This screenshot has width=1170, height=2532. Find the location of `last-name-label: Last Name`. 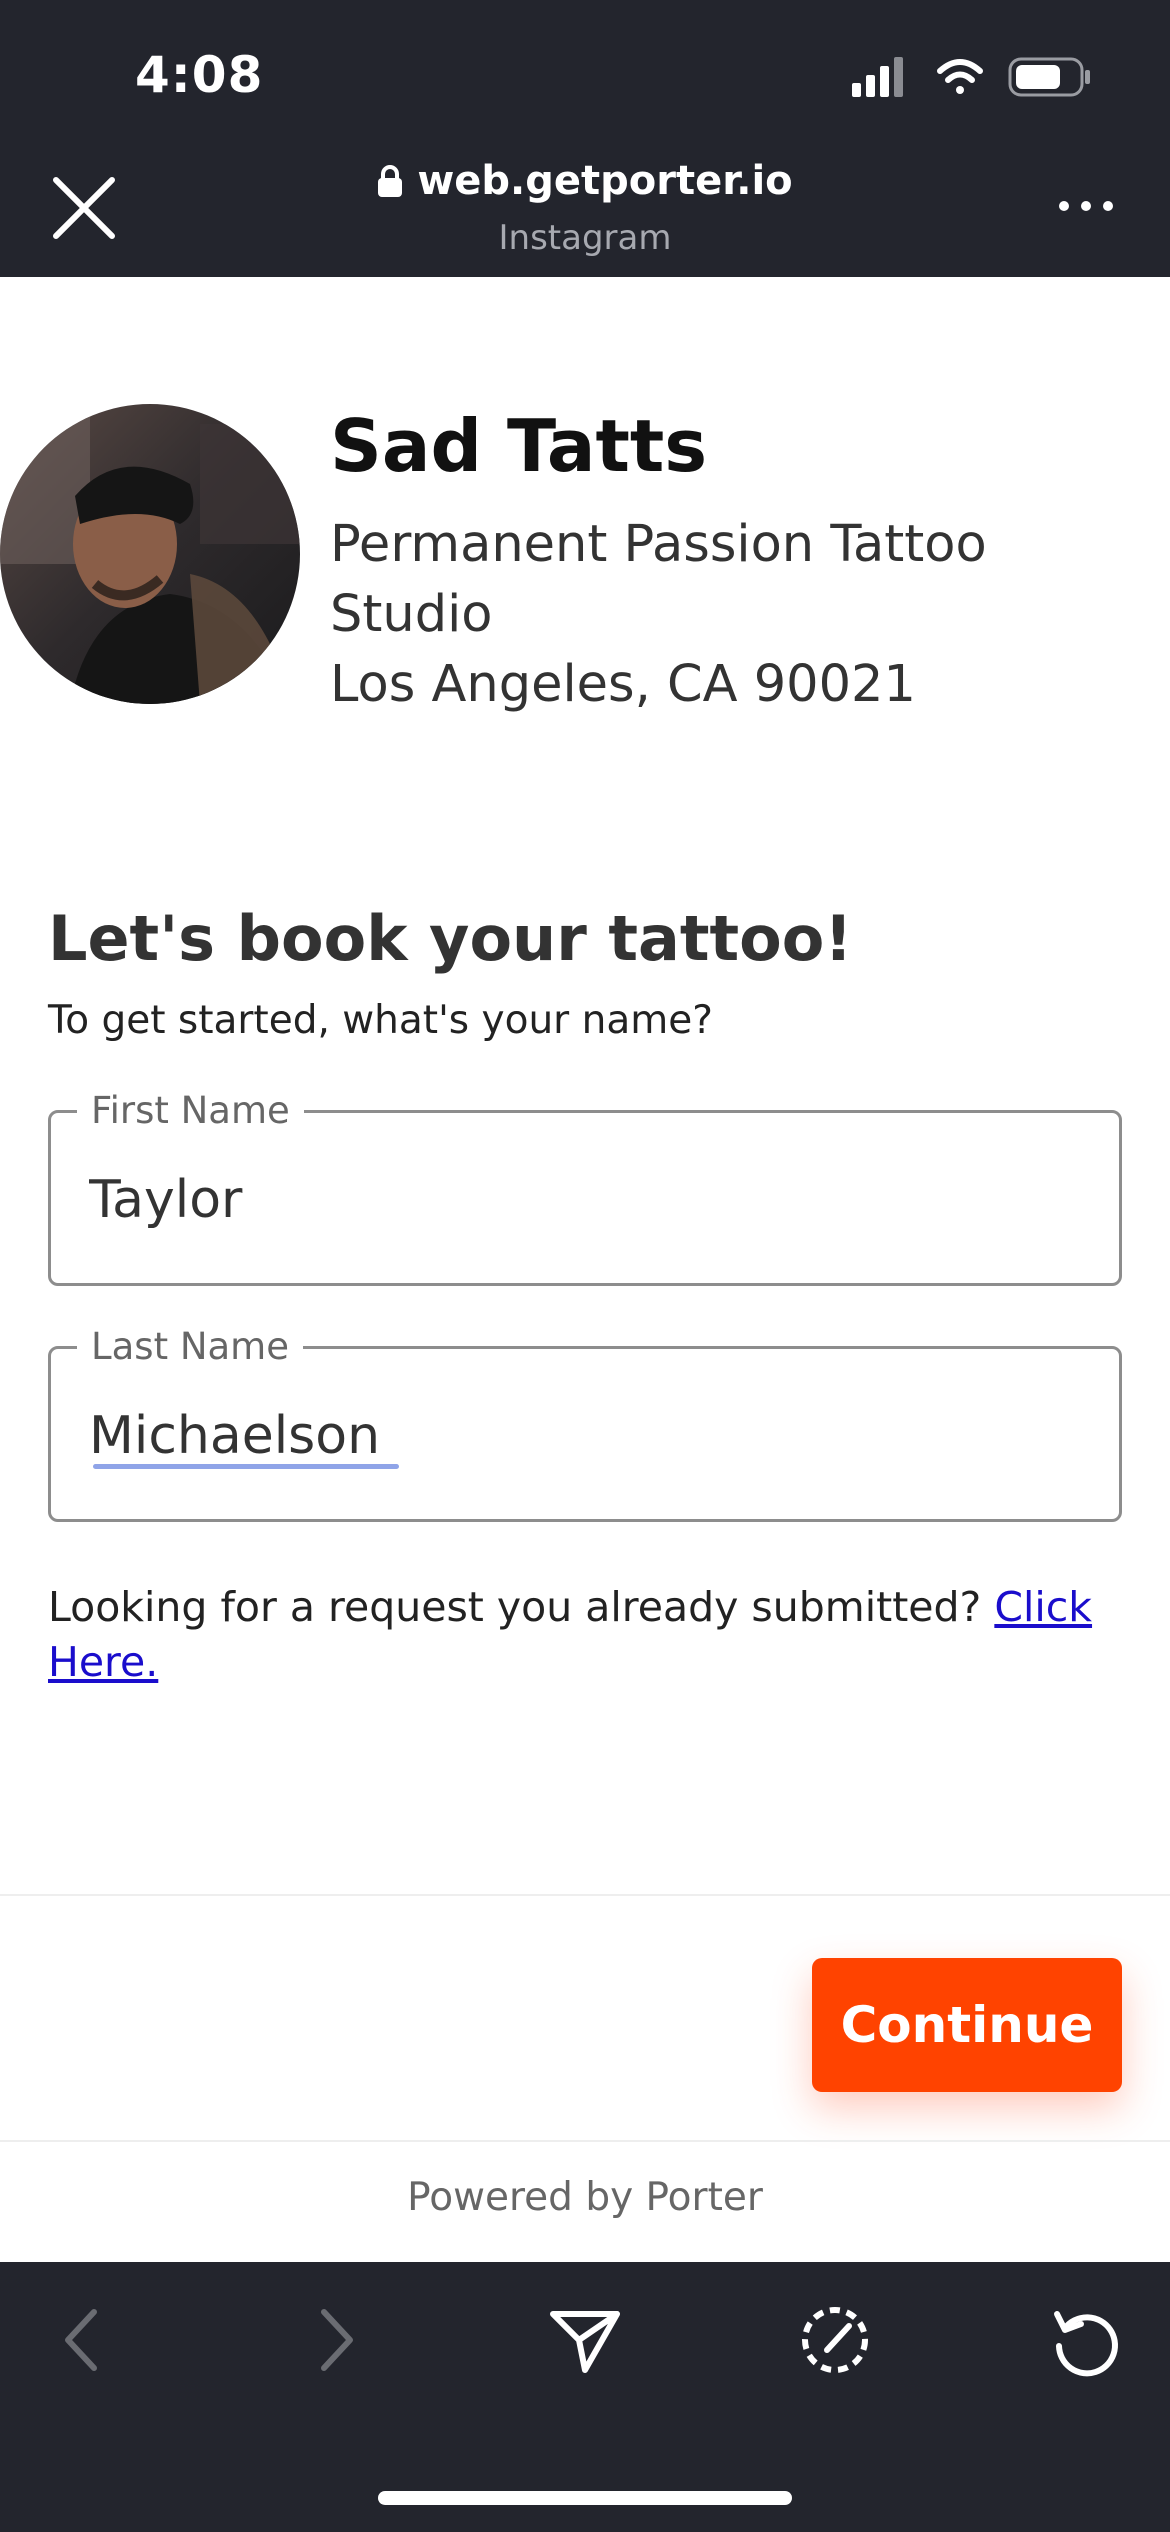

last-name-label: Last Name is located at coordinates (190, 1346).